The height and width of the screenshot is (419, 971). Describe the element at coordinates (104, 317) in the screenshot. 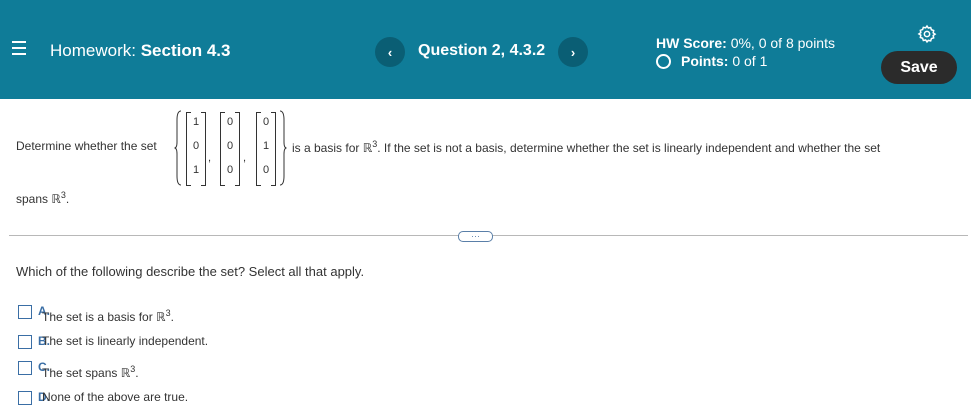

I see `option-text: The set is a basis for ℝ` at that location.